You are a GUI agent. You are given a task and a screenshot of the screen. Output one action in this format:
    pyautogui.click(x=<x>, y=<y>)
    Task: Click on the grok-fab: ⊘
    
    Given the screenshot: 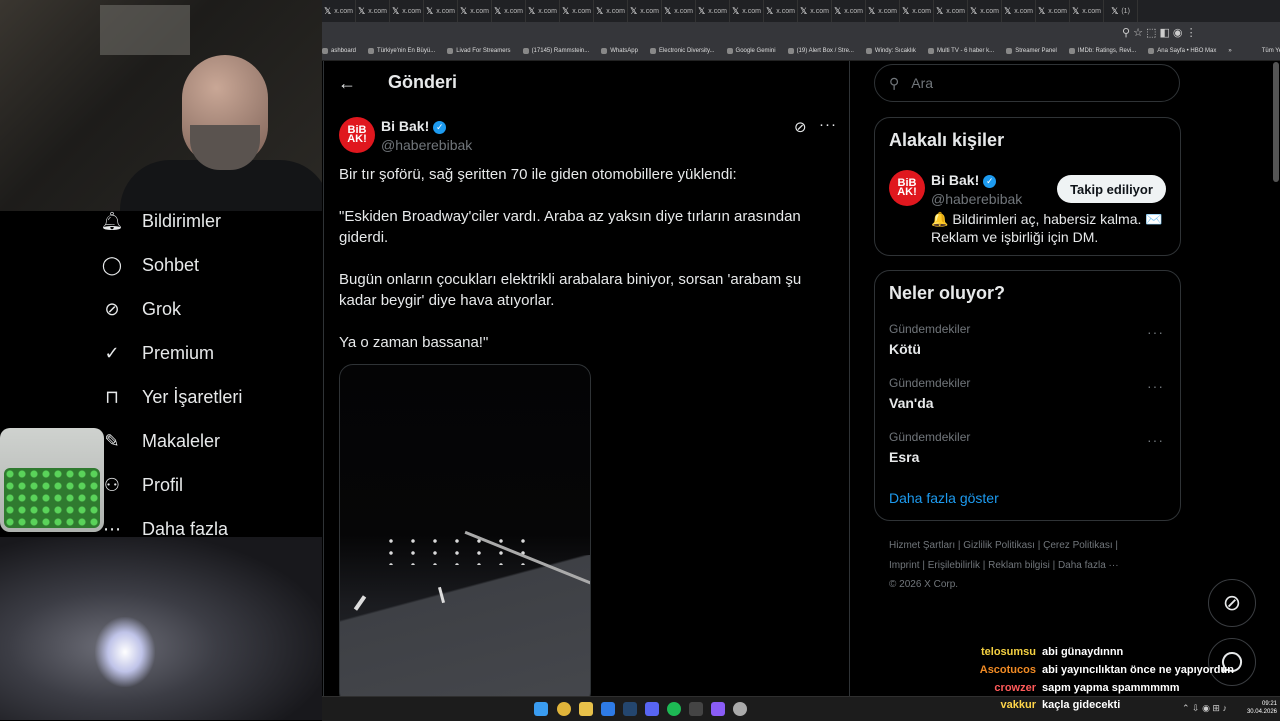 What is the action you would take?
    pyautogui.click(x=1232, y=603)
    